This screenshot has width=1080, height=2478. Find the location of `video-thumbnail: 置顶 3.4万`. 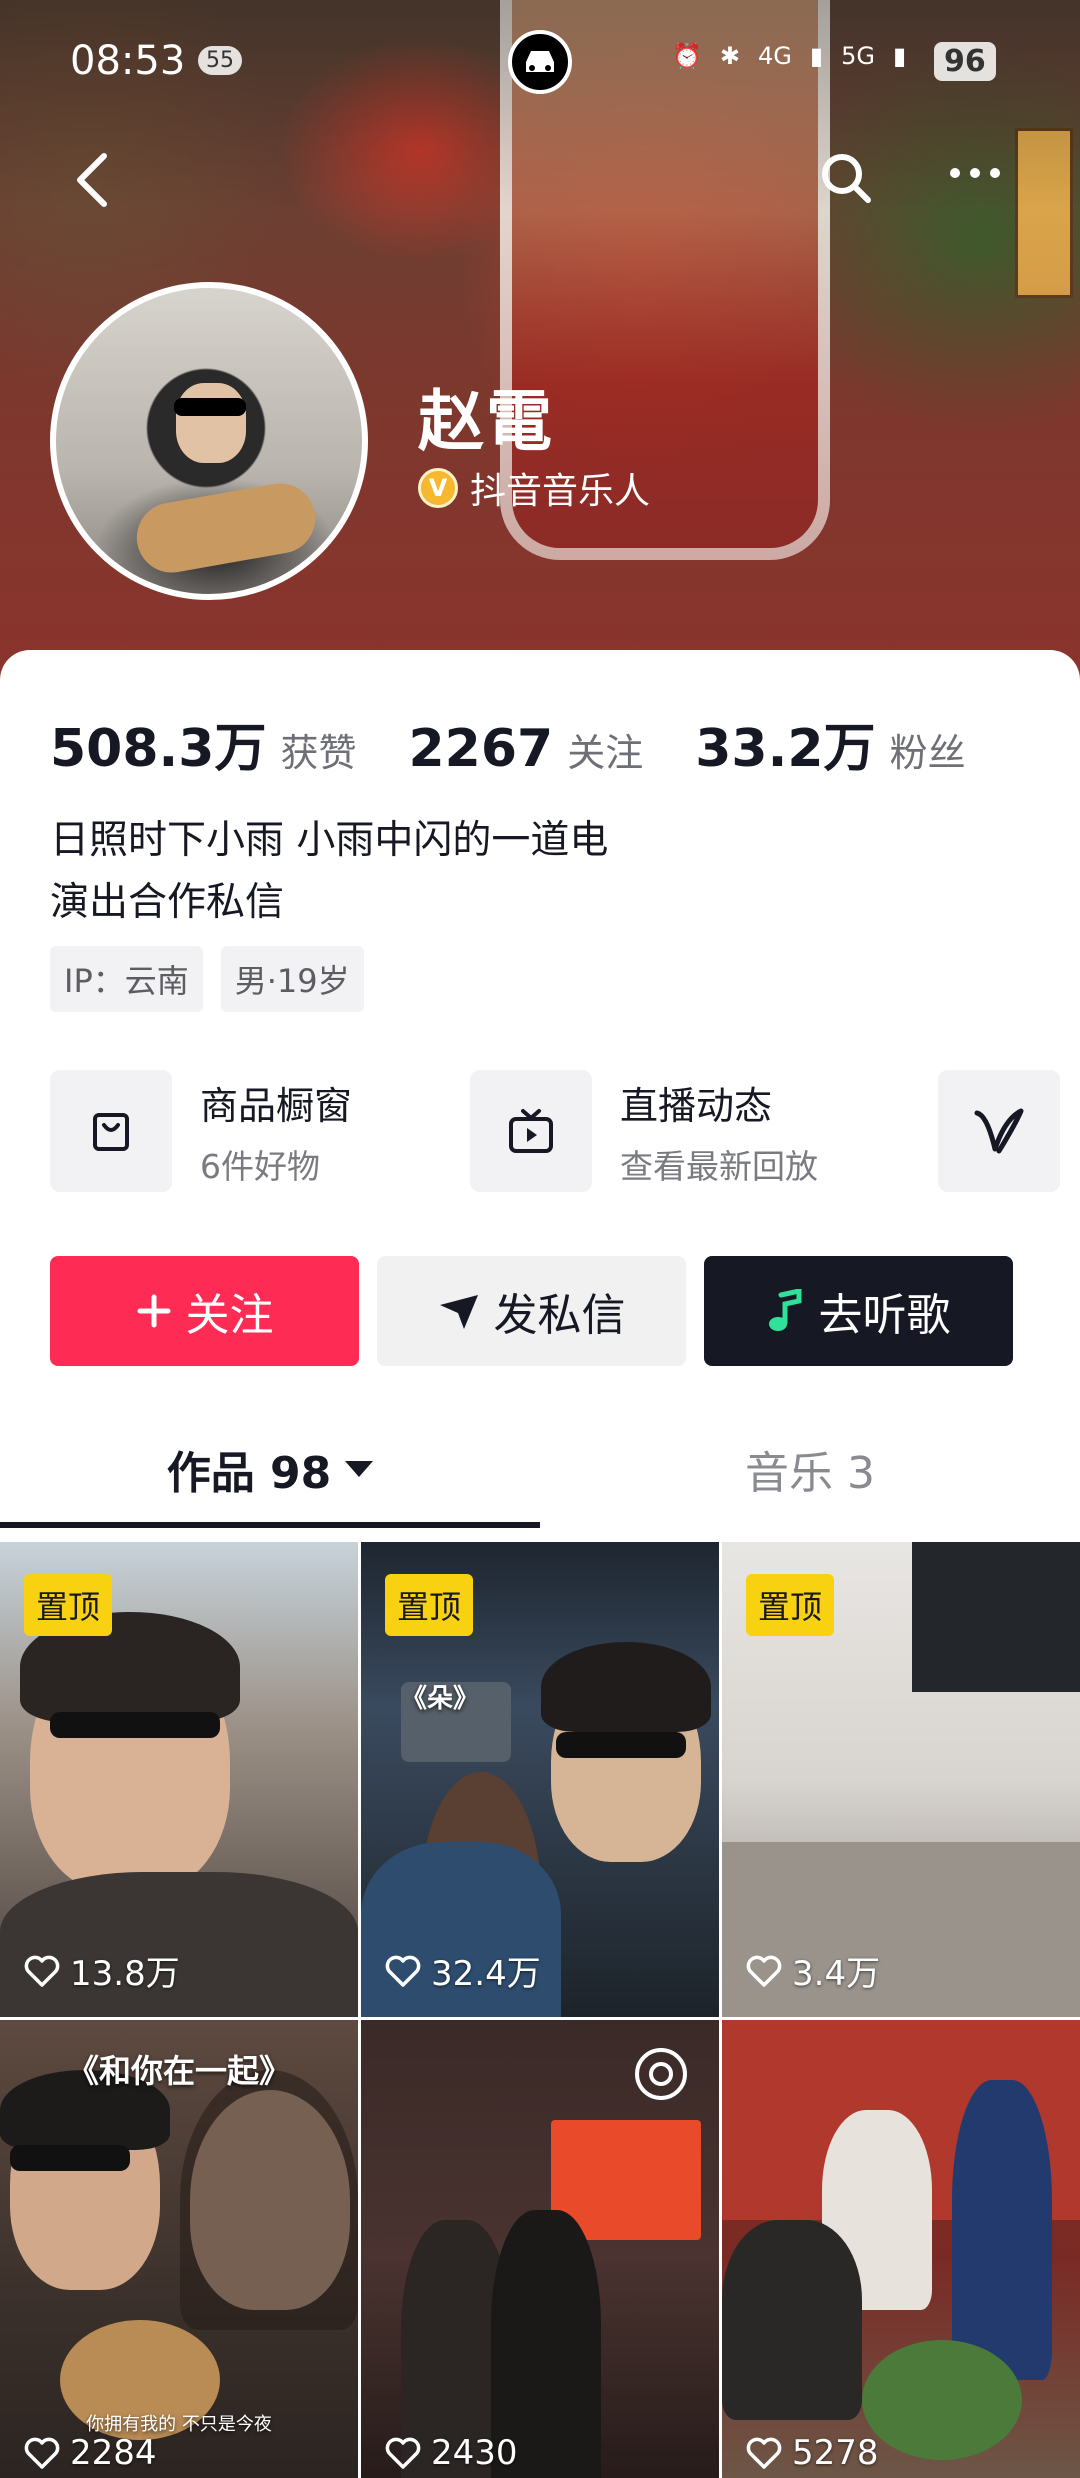

video-thumbnail: 置顶 3.4万 is located at coordinates (901, 1779).